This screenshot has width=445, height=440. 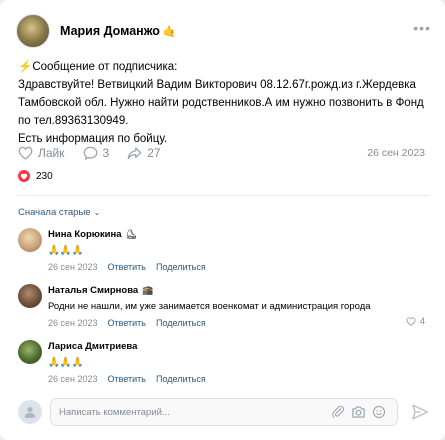 What do you see at coordinates (110, 31) in the screenshot?
I see `author-name: Мария Доманжо` at bounding box center [110, 31].